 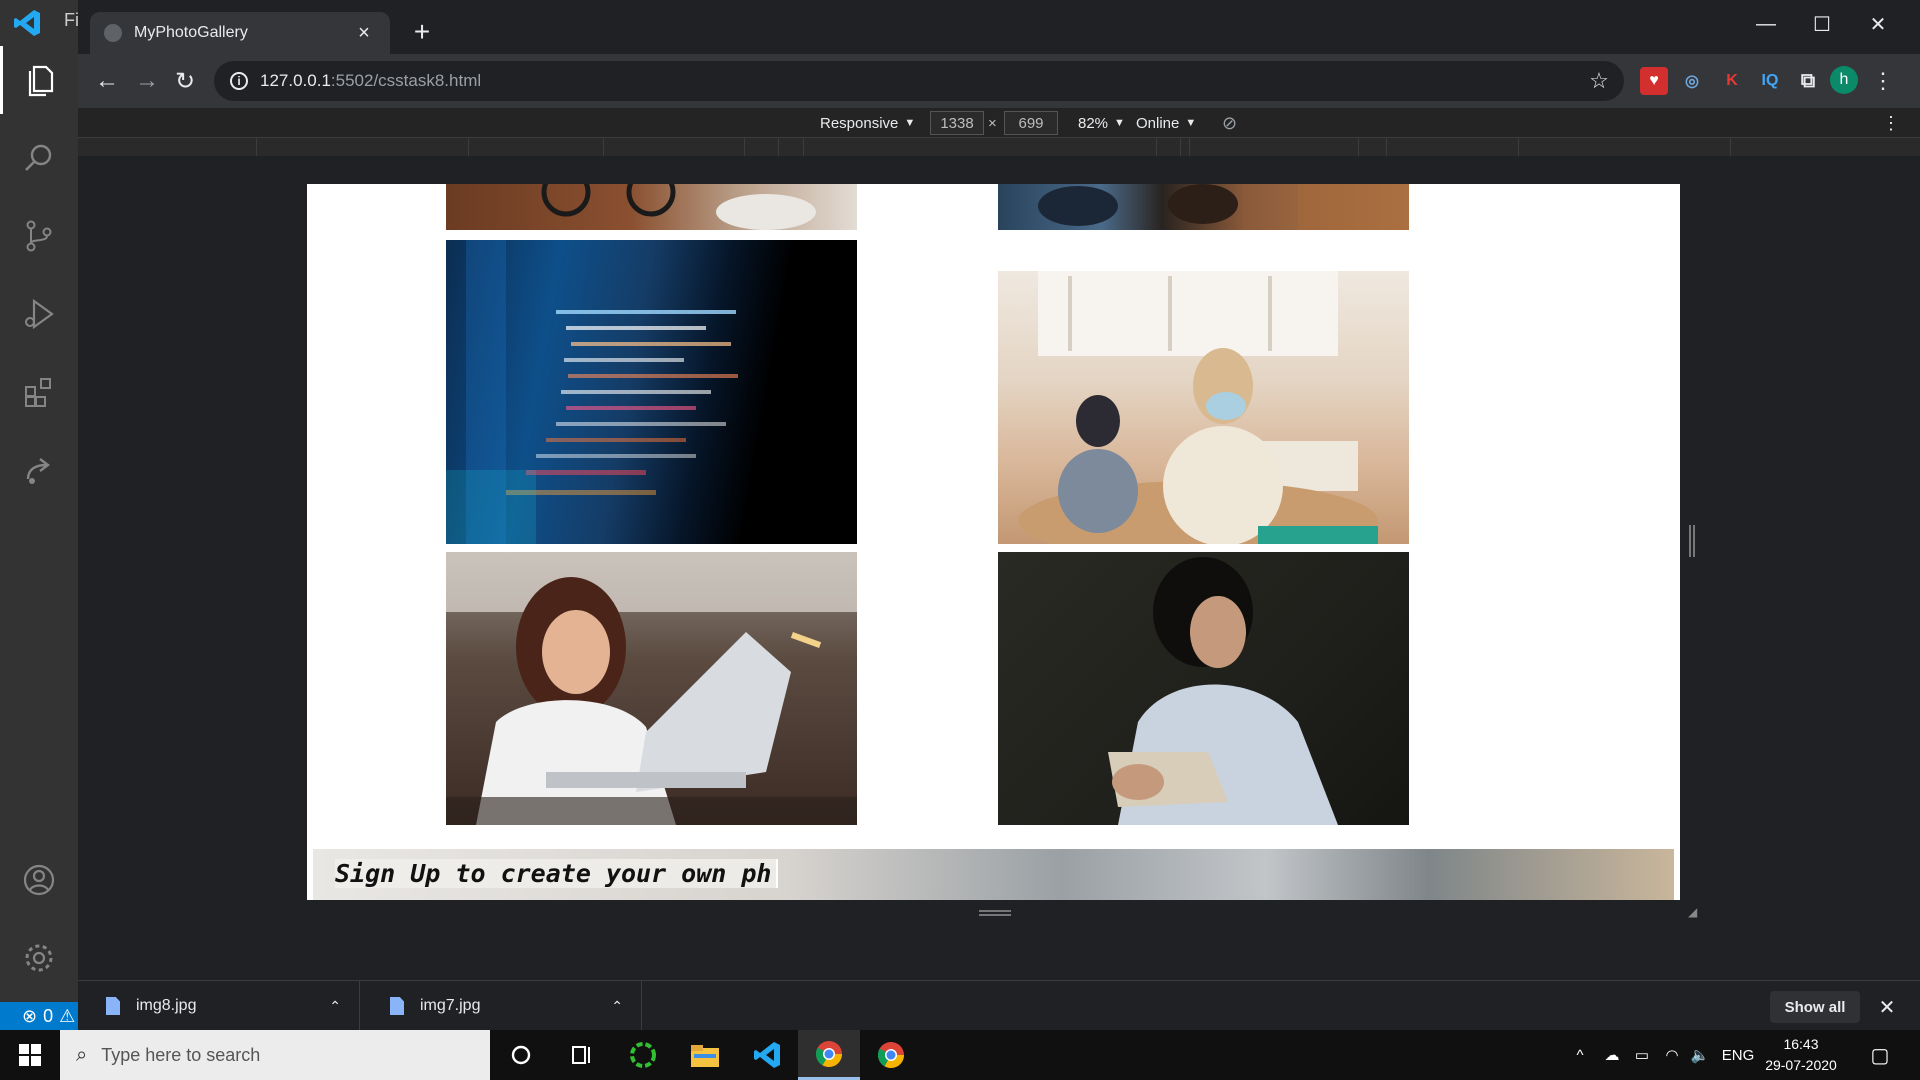 I want to click on vscode-taskbar-icon, so click(x=767, y=1055).